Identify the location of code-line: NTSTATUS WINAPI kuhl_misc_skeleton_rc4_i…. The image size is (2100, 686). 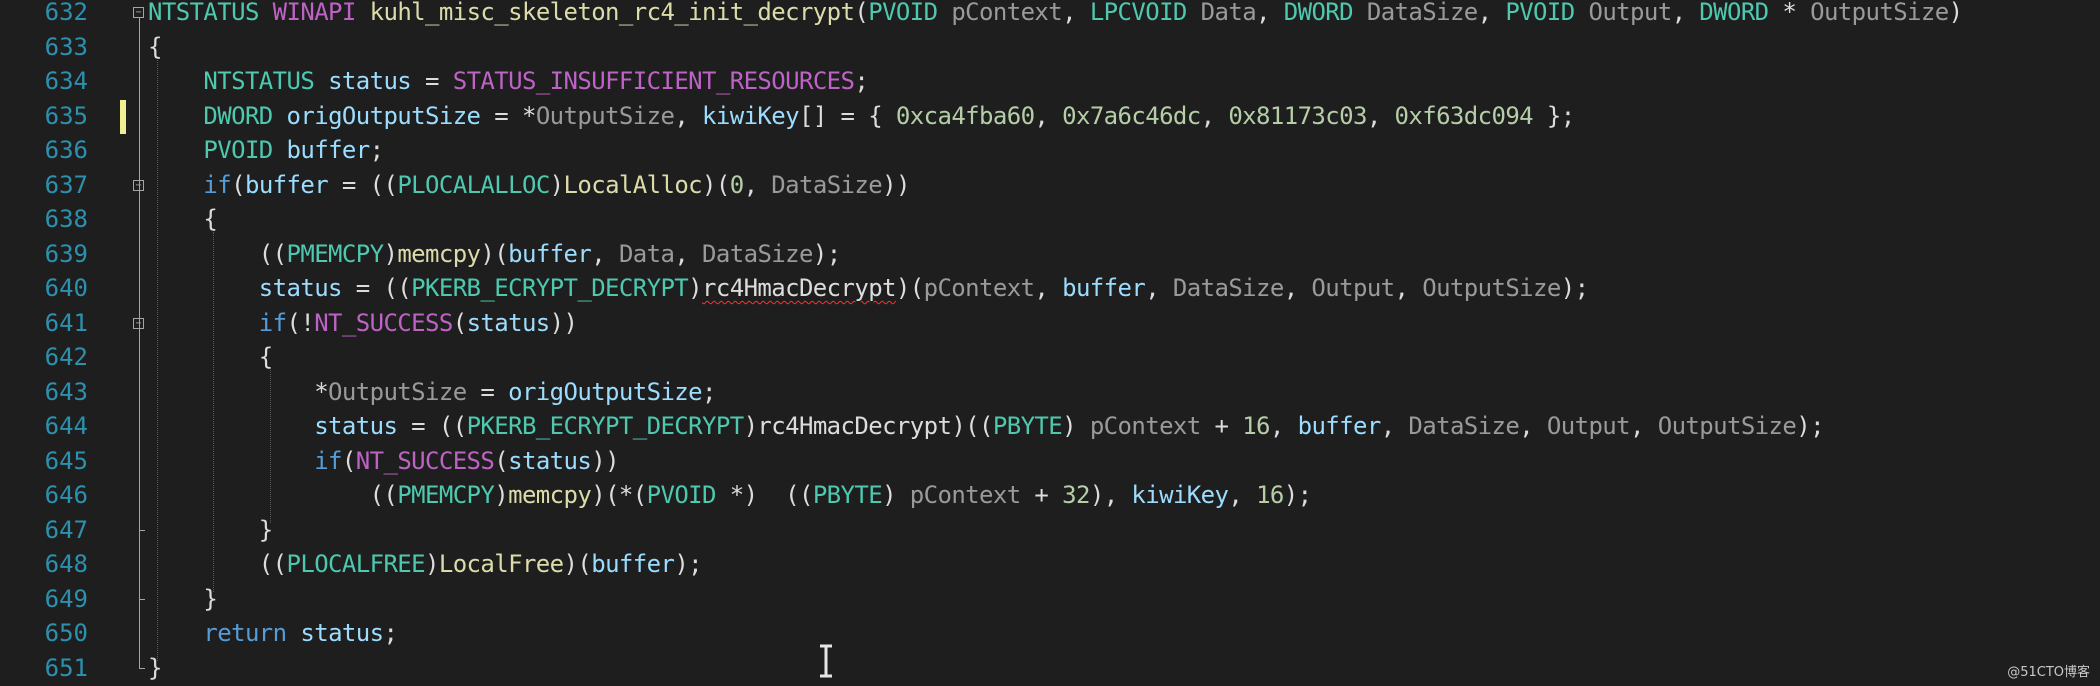
(1055, 15).